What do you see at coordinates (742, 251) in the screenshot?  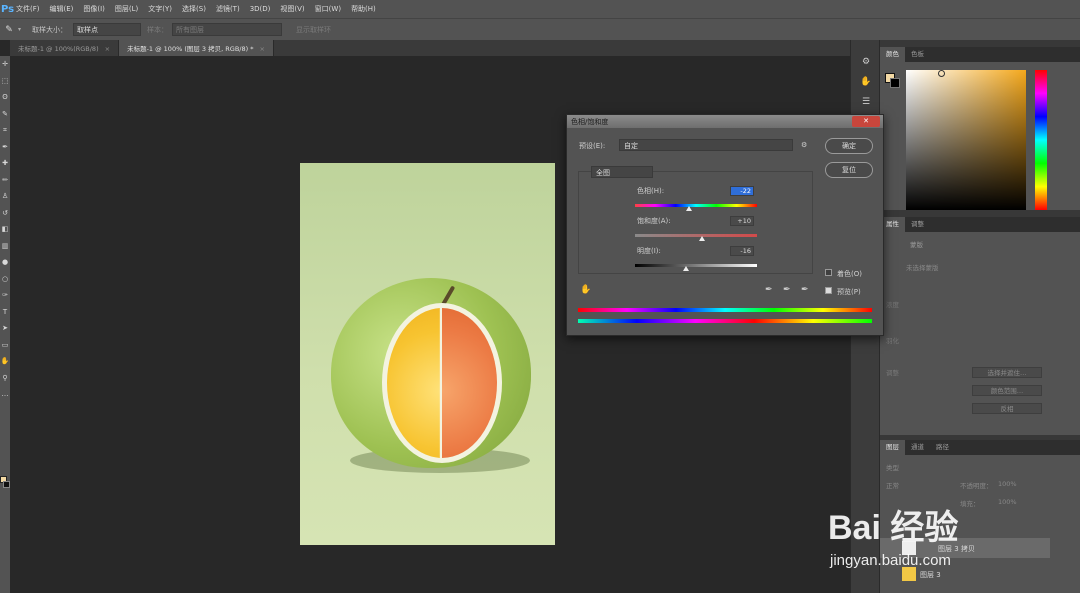 I see `lightness-input: -16` at bounding box center [742, 251].